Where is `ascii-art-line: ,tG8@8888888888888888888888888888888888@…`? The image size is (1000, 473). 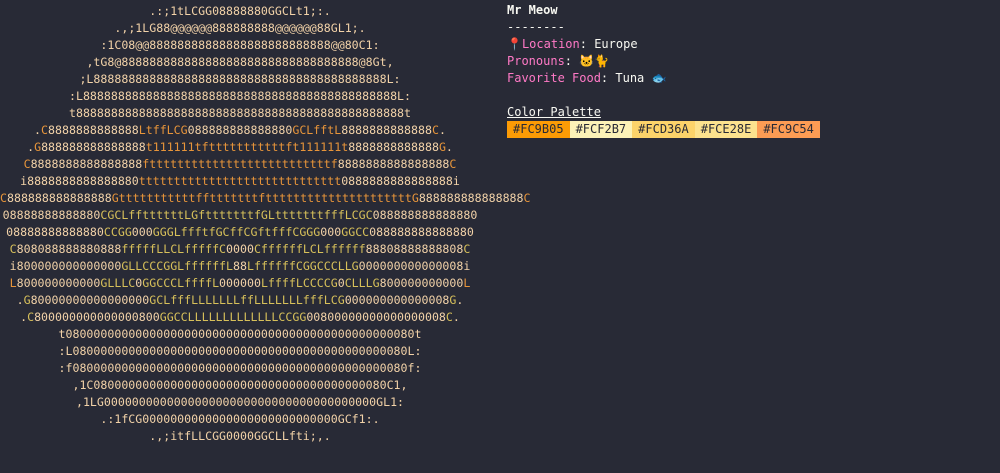 ascii-art-line: ,tG8@8888888888888888888888888888888888@… is located at coordinates (240, 62).